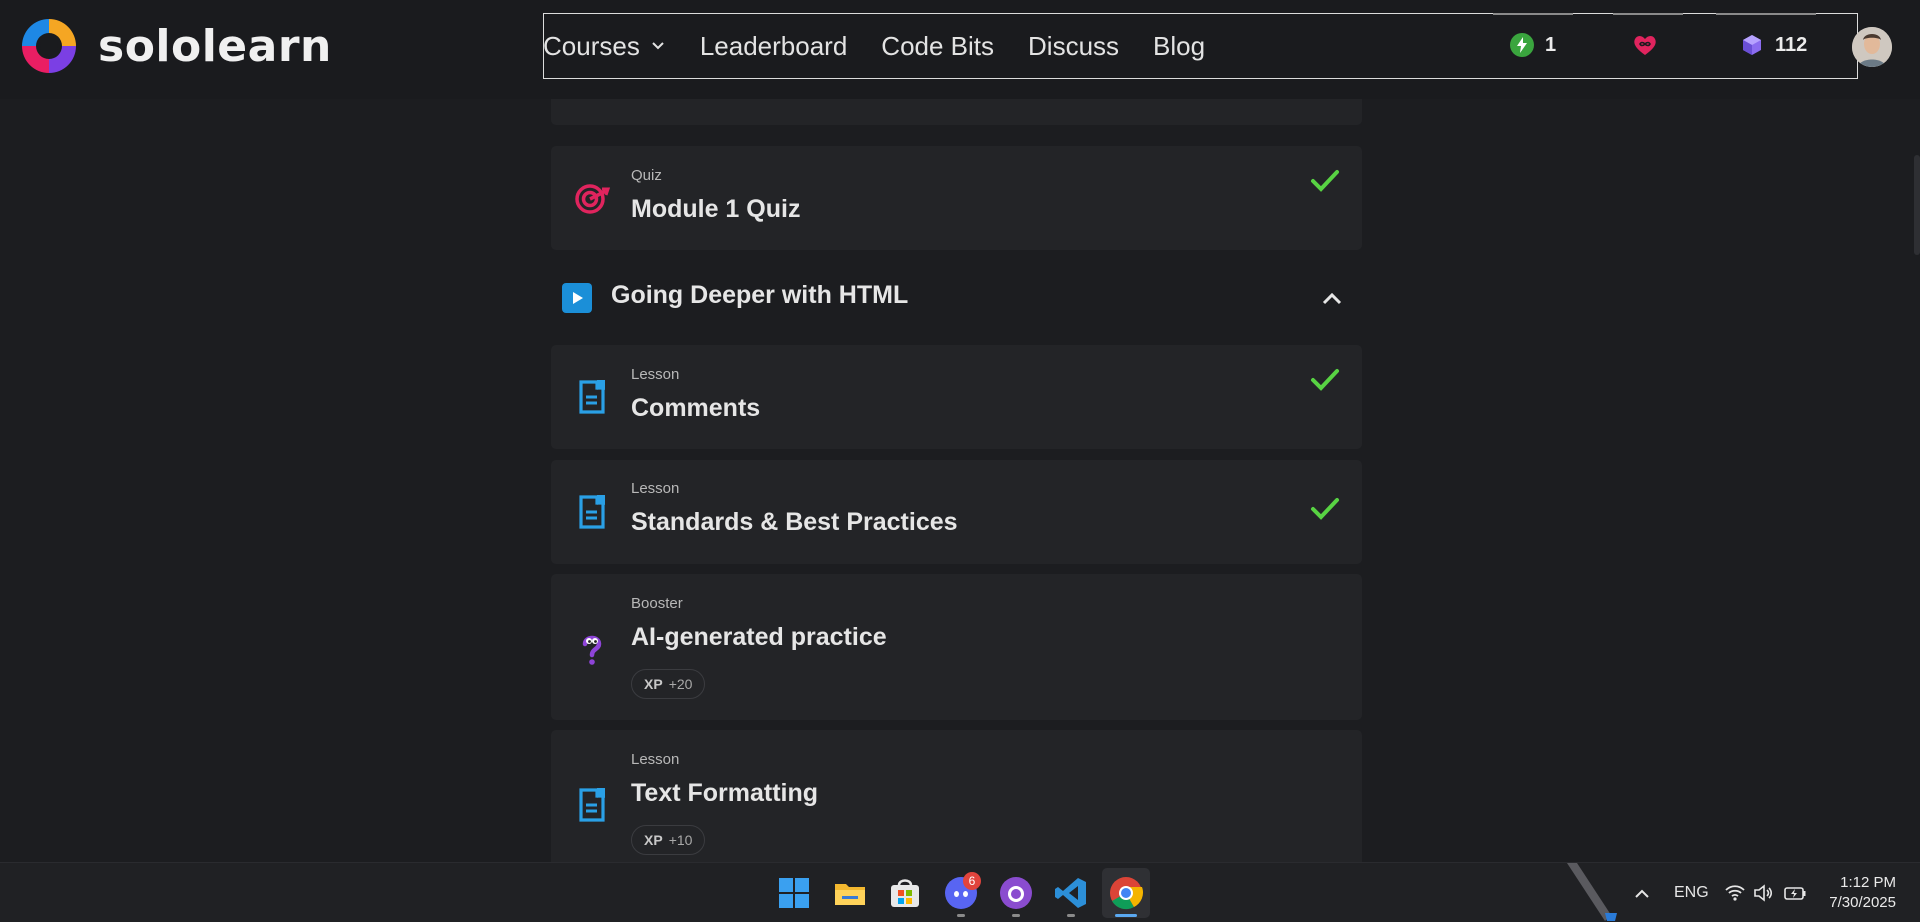 The width and height of the screenshot is (1920, 922). I want to click on lesson-card-comments: Lesson Comments, so click(956, 397).